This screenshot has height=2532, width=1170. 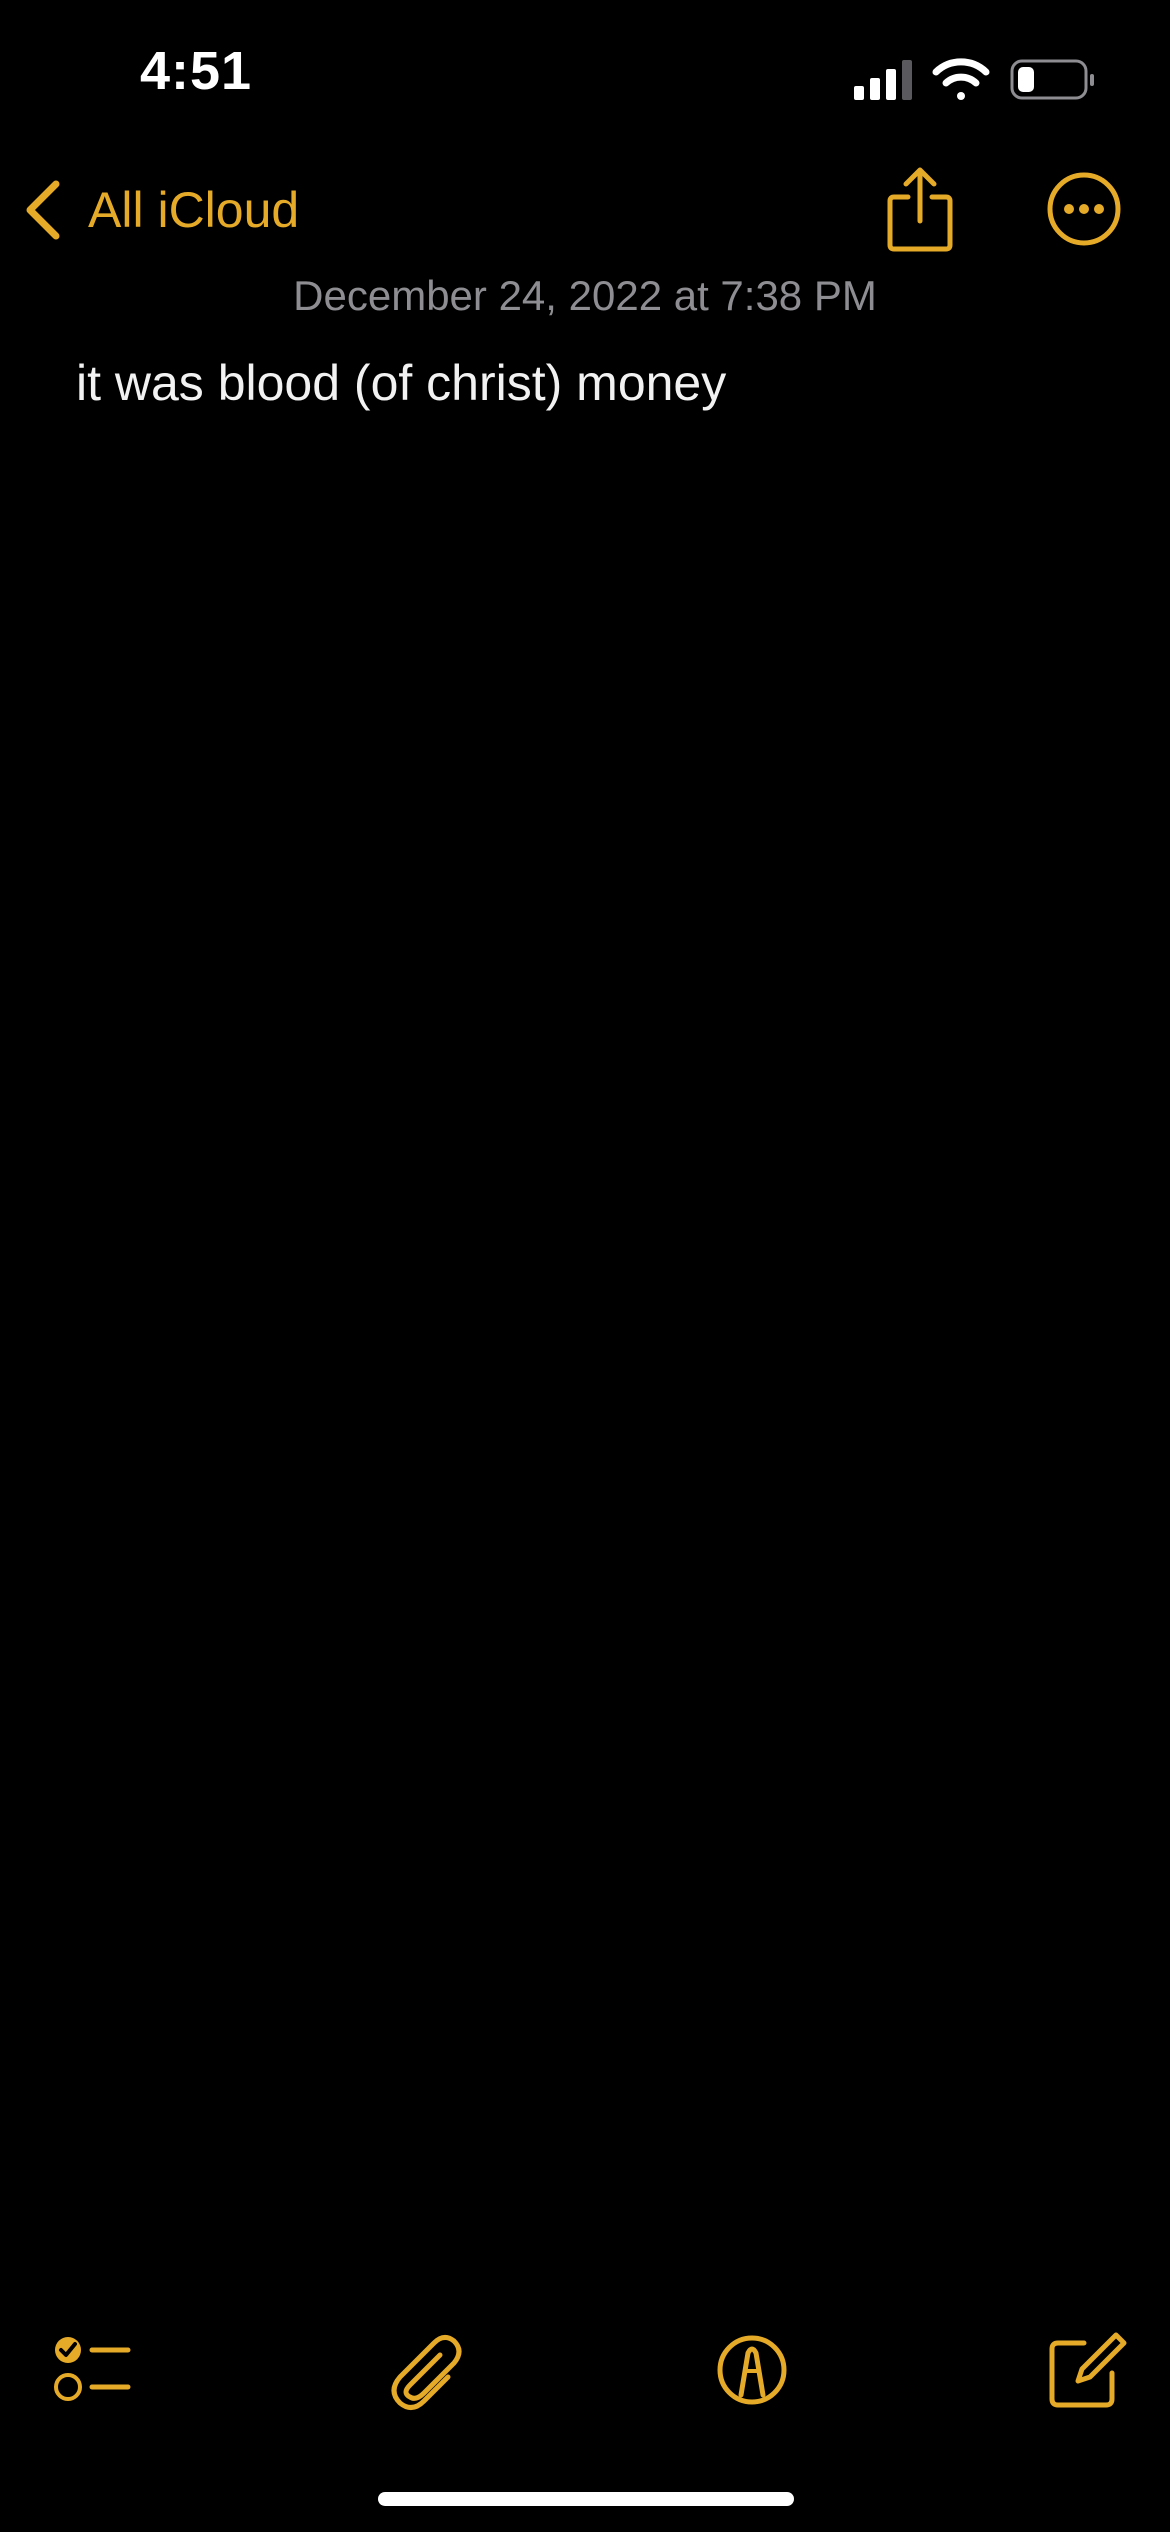 What do you see at coordinates (586, 383) in the screenshot?
I see `note-body: it was blood (of christ) money` at bounding box center [586, 383].